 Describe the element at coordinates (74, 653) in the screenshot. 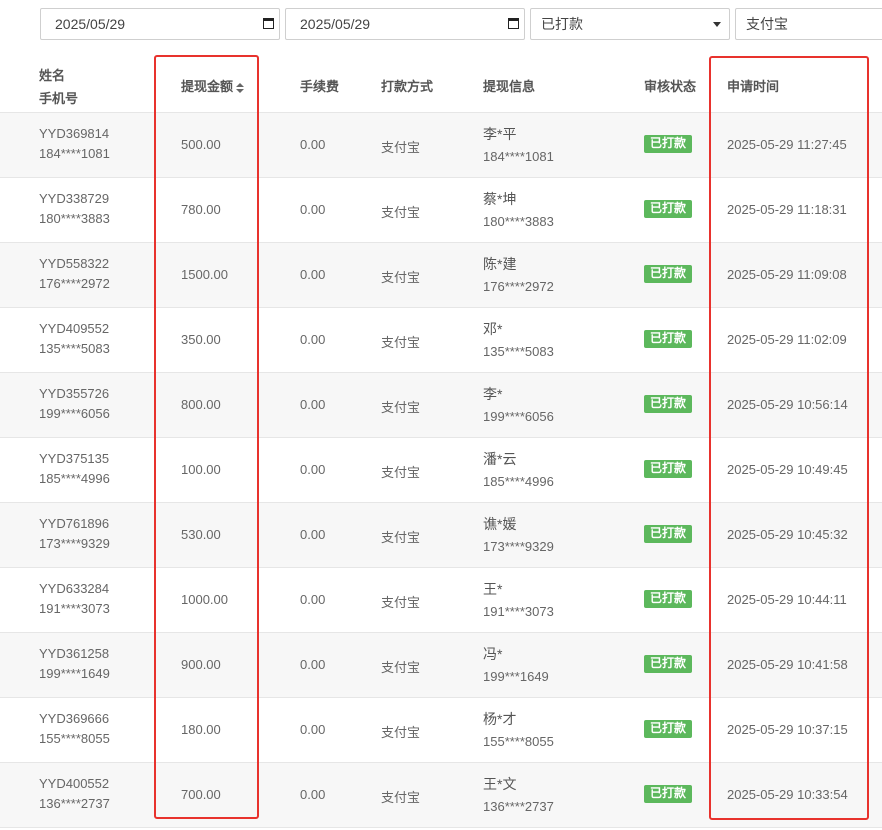

I see `user-id: YYD361258` at that location.